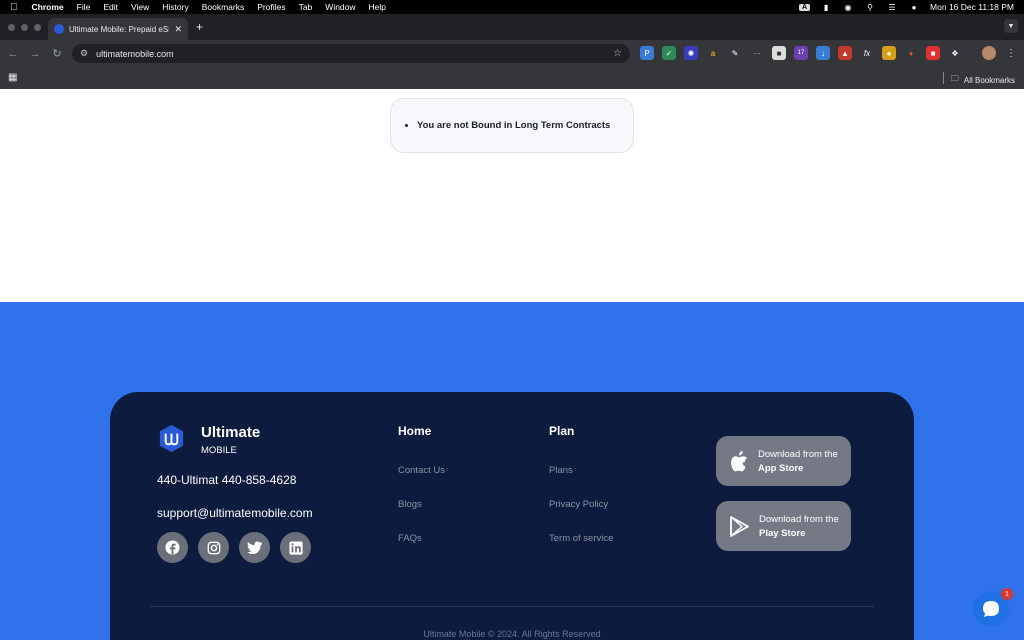 This screenshot has height=640, width=1024. What do you see at coordinates (989, 53) in the screenshot?
I see `profile-avatar` at bounding box center [989, 53].